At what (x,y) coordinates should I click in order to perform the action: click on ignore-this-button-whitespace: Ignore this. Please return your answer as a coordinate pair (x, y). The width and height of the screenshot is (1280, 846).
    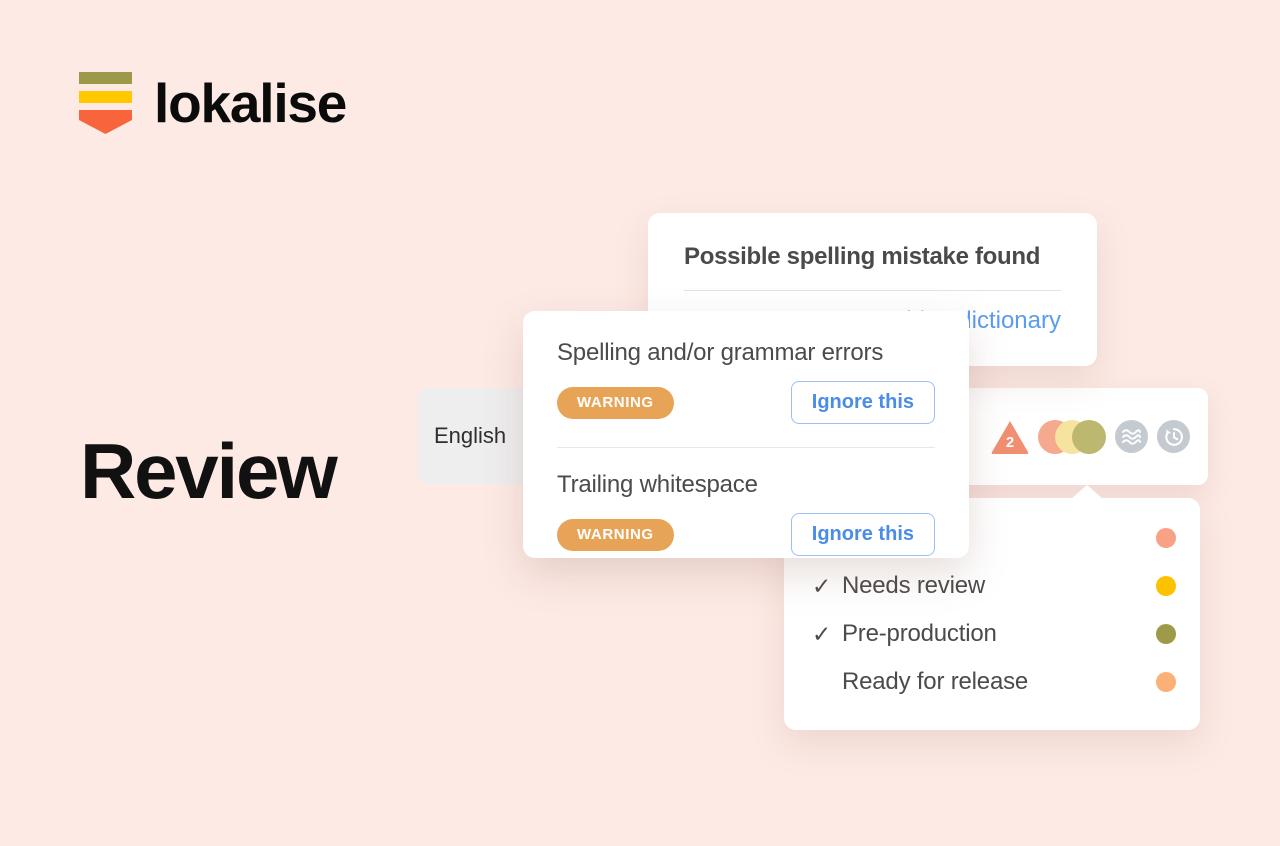
    Looking at the image, I should click on (862, 534).